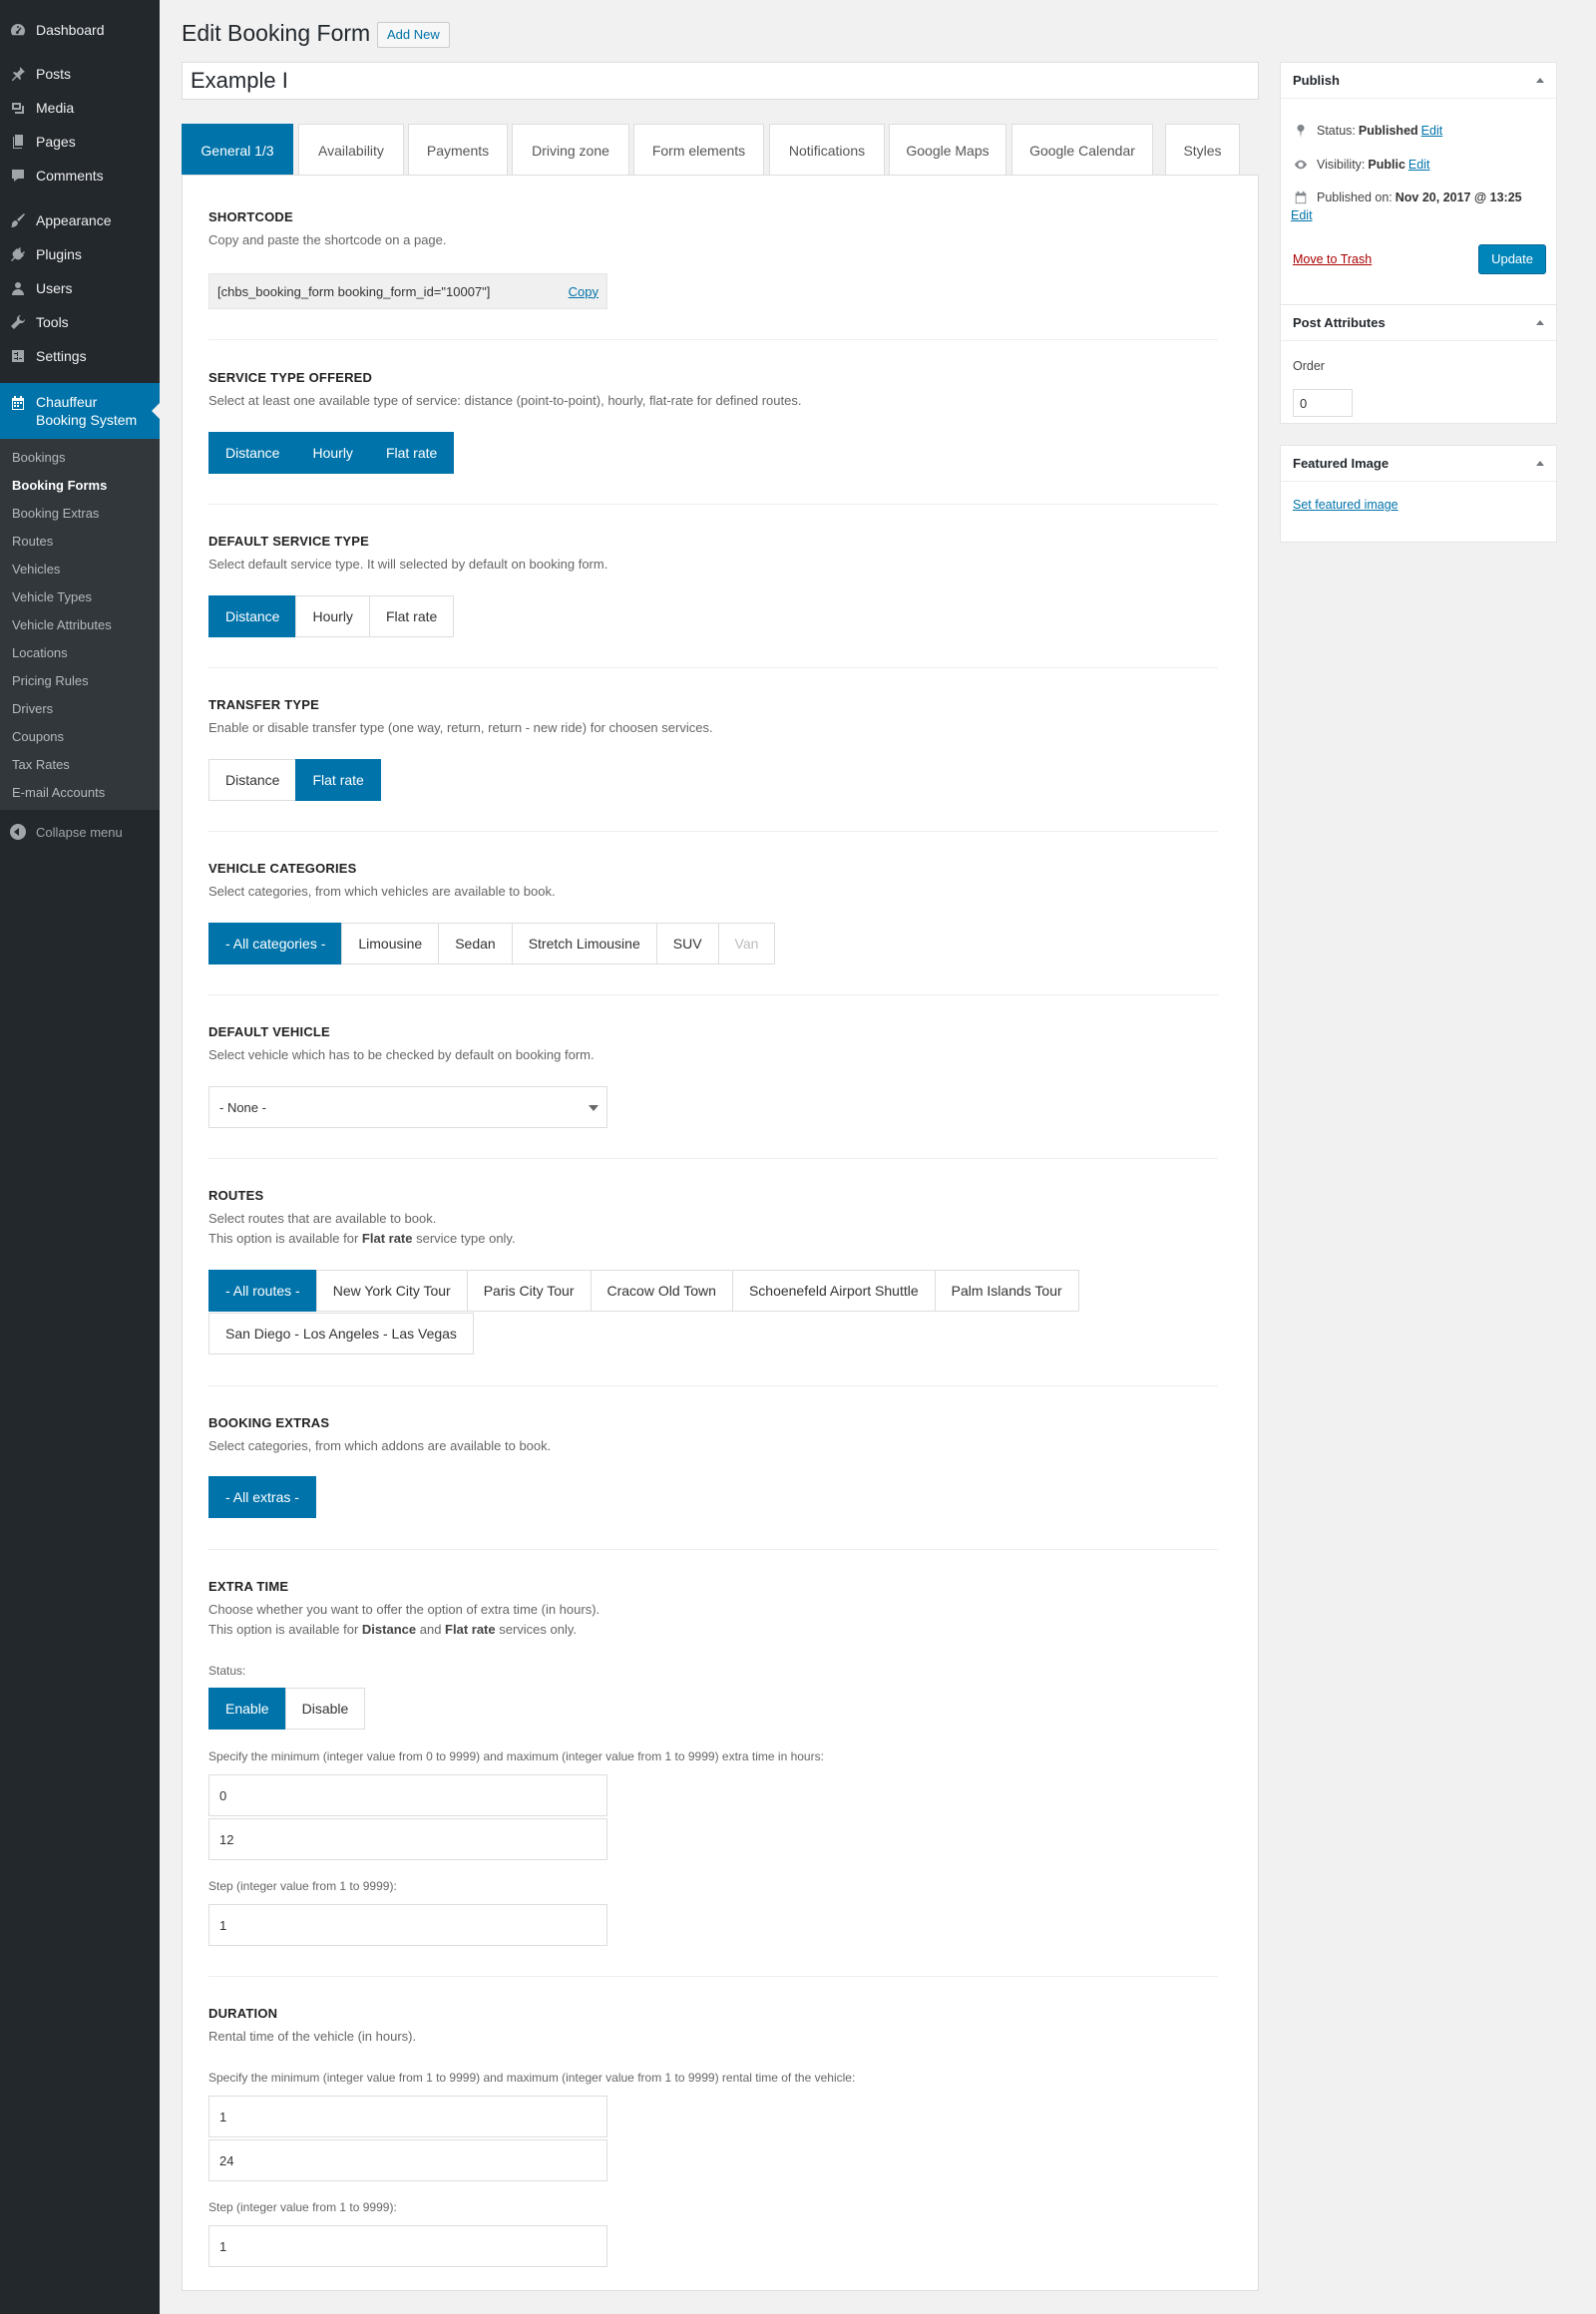 This screenshot has height=2314, width=1596. I want to click on comment-icon, so click(18, 176).